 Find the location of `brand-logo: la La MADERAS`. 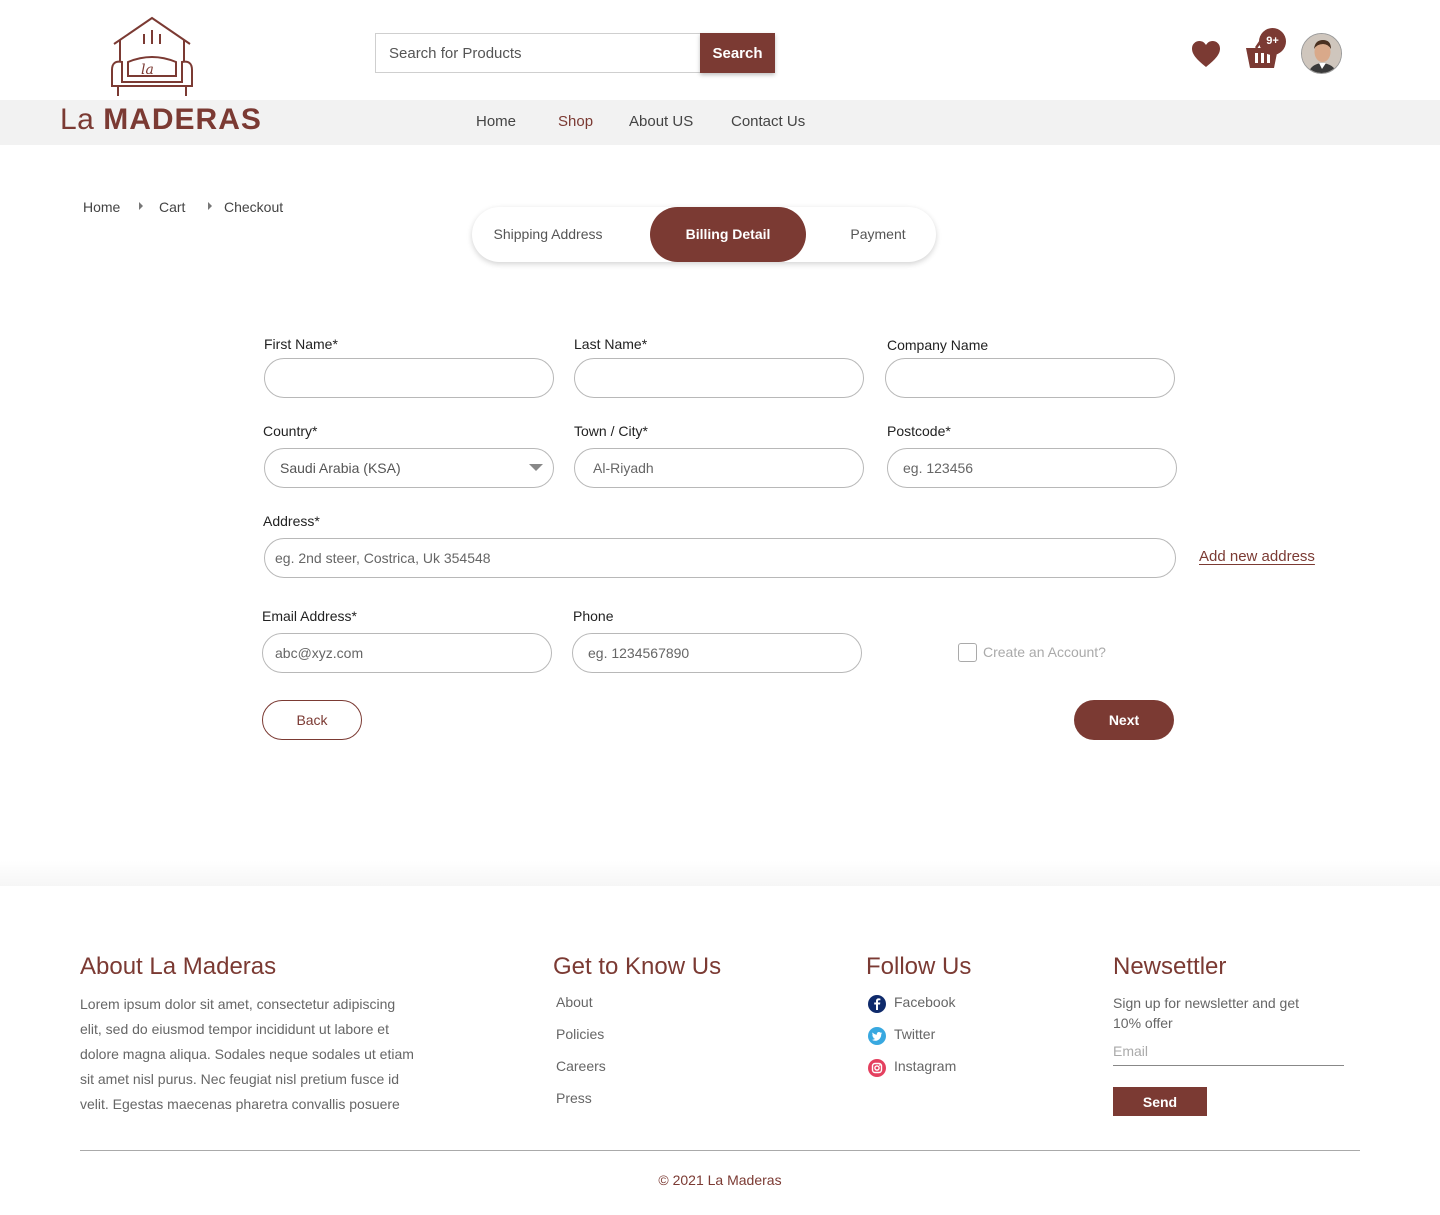

brand-logo: la La MADERAS is located at coordinates (159, 76).